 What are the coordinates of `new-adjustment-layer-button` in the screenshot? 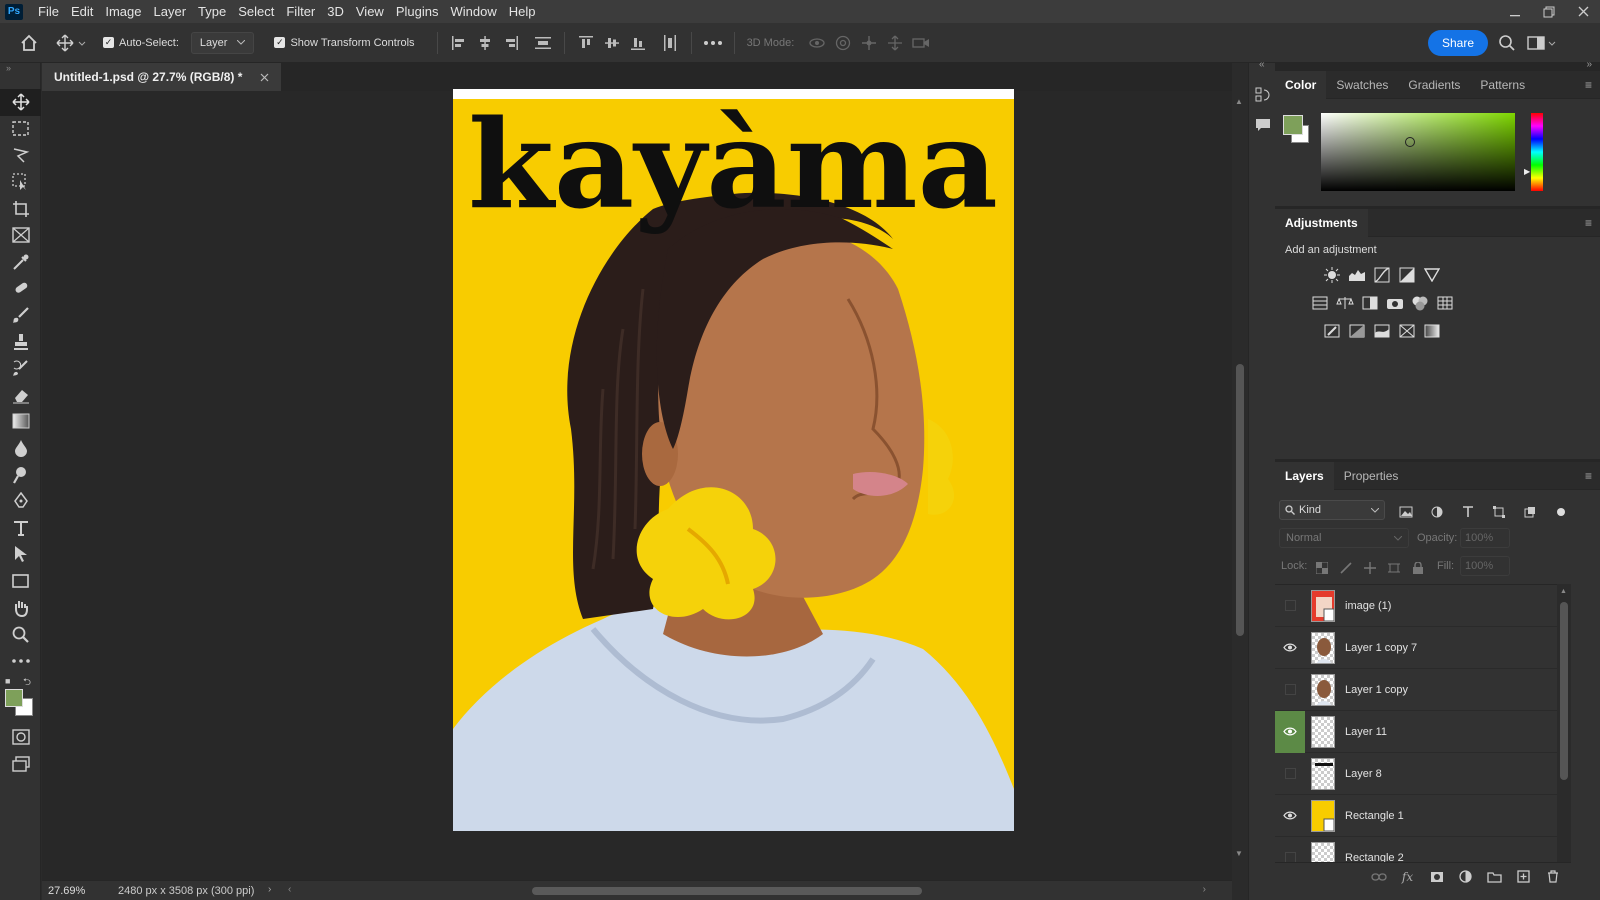 It's located at (1465, 877).